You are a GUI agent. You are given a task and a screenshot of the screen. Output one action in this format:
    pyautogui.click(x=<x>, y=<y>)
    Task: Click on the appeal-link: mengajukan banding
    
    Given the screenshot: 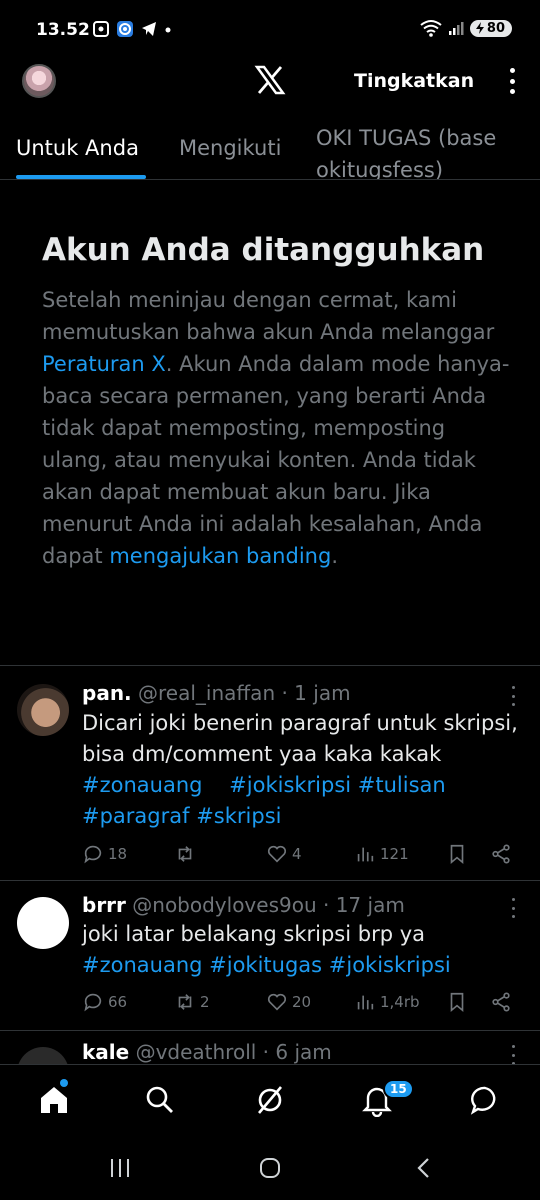 What is the action you would take?
    pyautogui.click(x=220, y=556)
    